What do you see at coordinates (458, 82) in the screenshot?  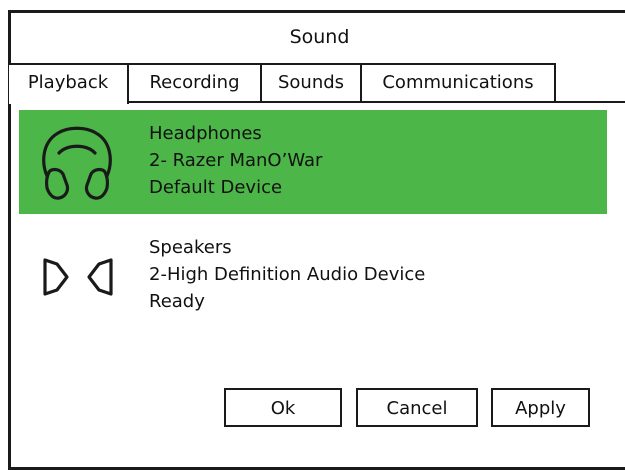 I see `tab-communications: Communications` at bounding box center [458, 82].